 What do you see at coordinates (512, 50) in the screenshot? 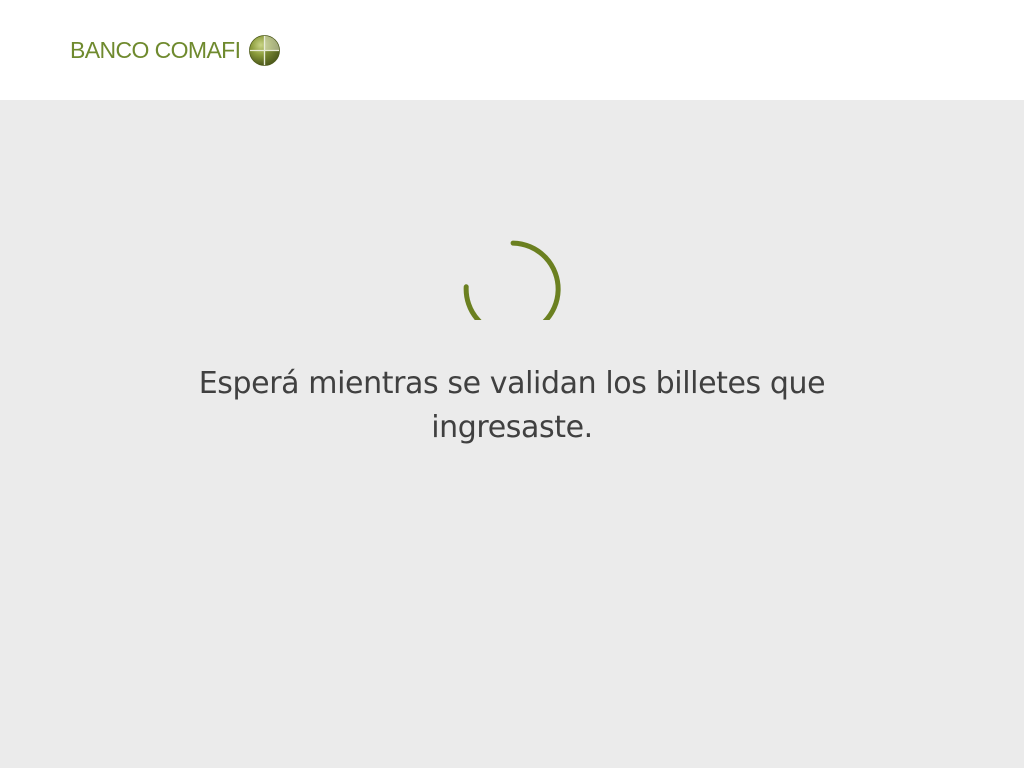
I see `header: BANCO COMAFI` at bounding box center [512, 50].